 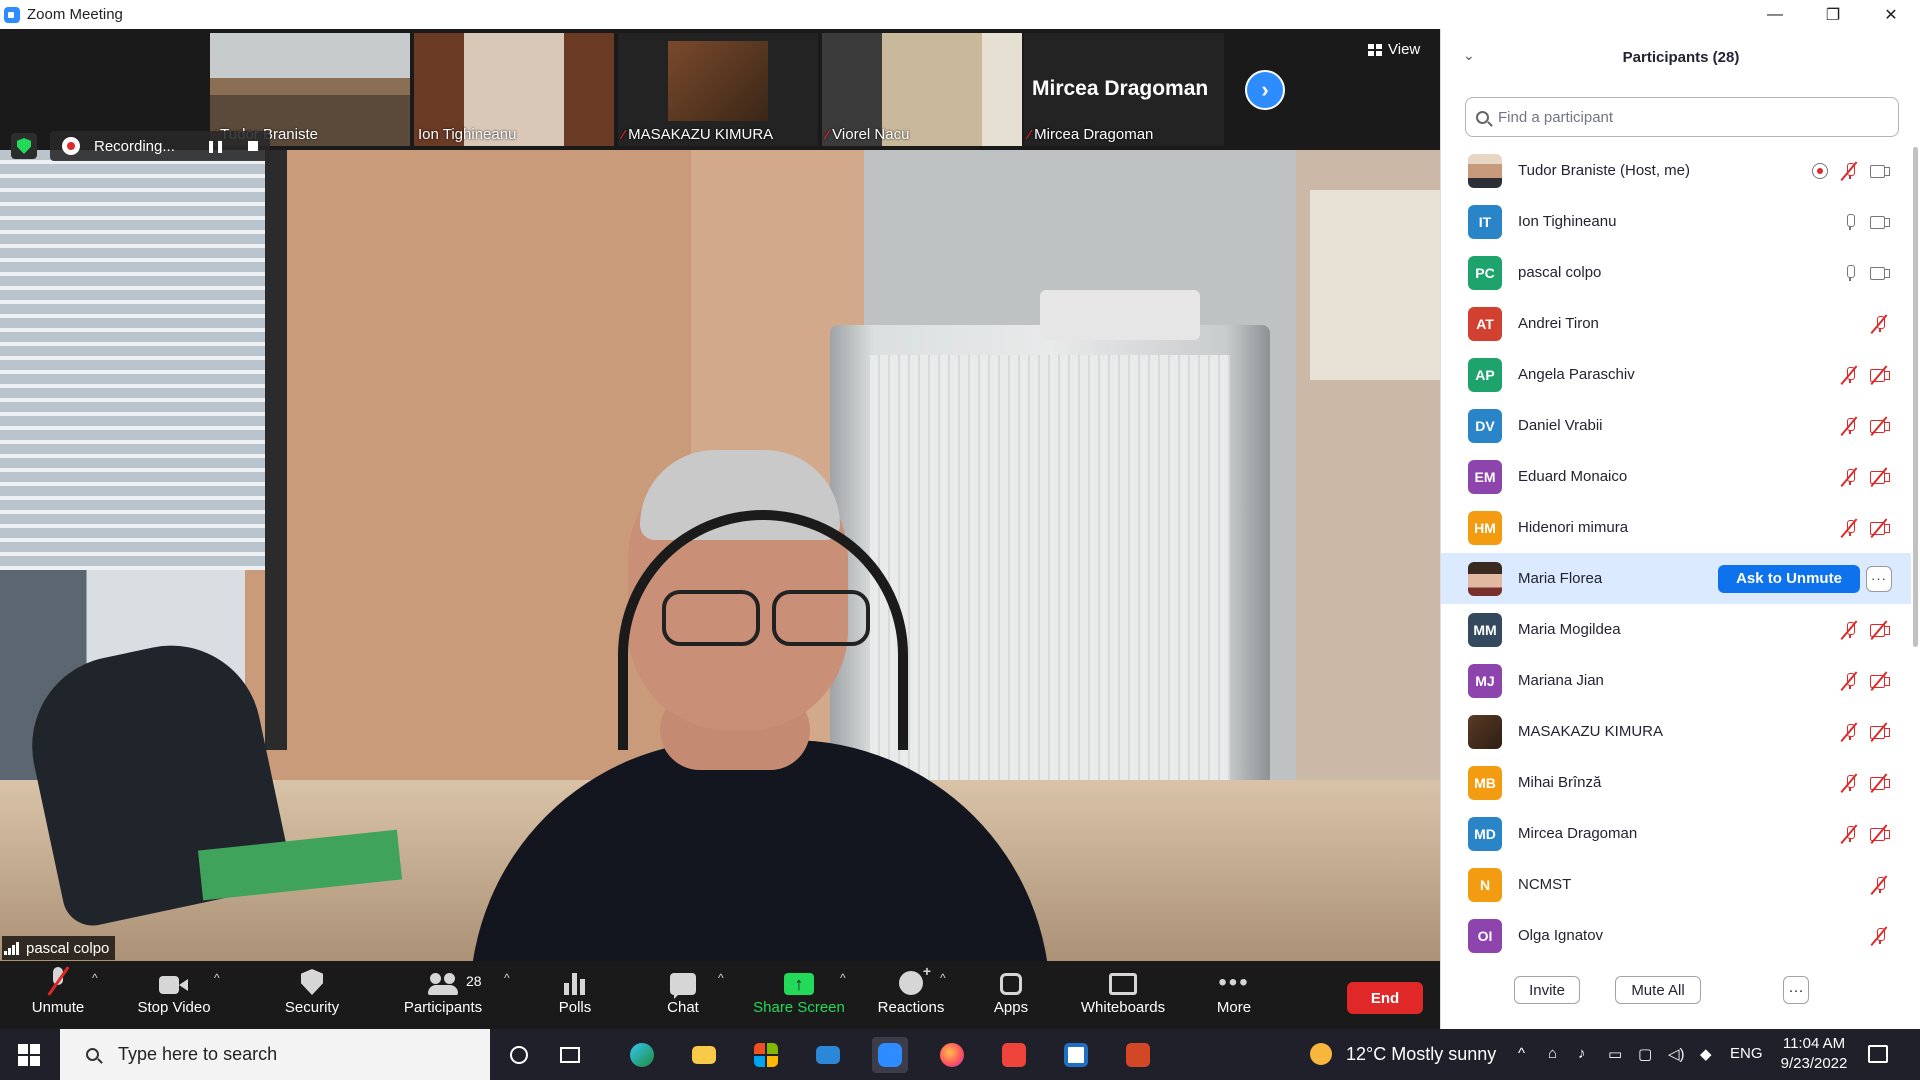 I want to click on encryption-badge, so click(x=24, y=146).